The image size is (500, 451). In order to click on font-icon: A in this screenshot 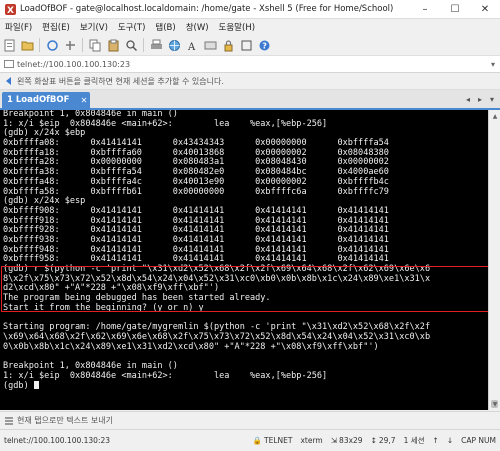, I will do `click(192, 45)`.